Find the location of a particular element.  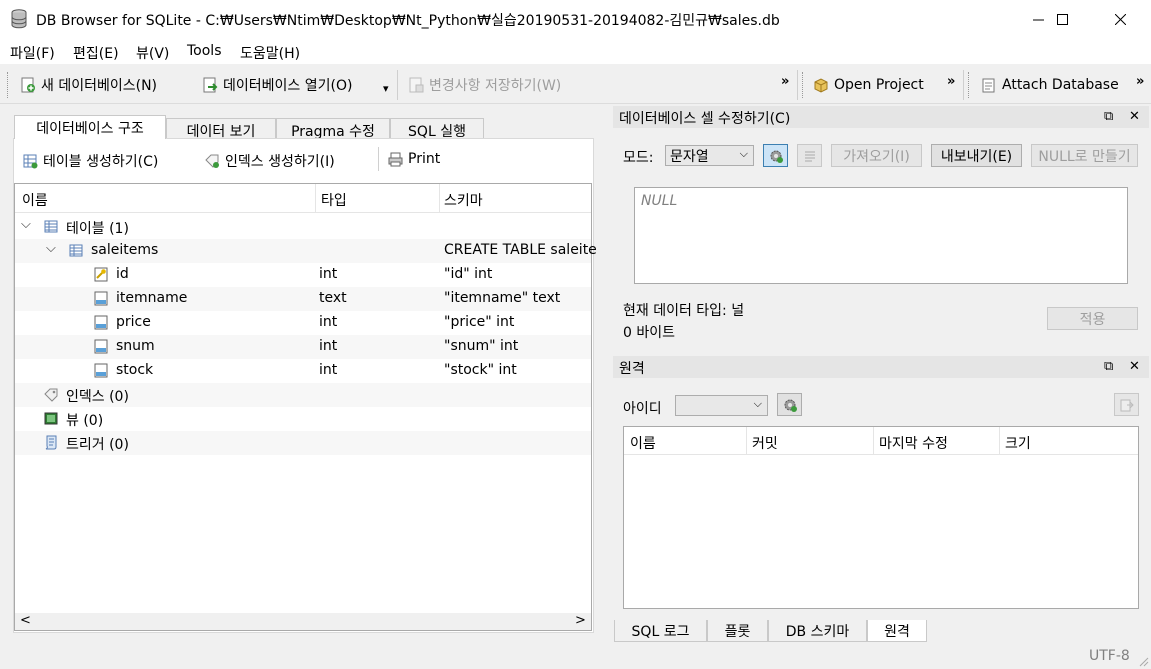

menu-edit: 편집(E) is located at coordinates (96, 53).